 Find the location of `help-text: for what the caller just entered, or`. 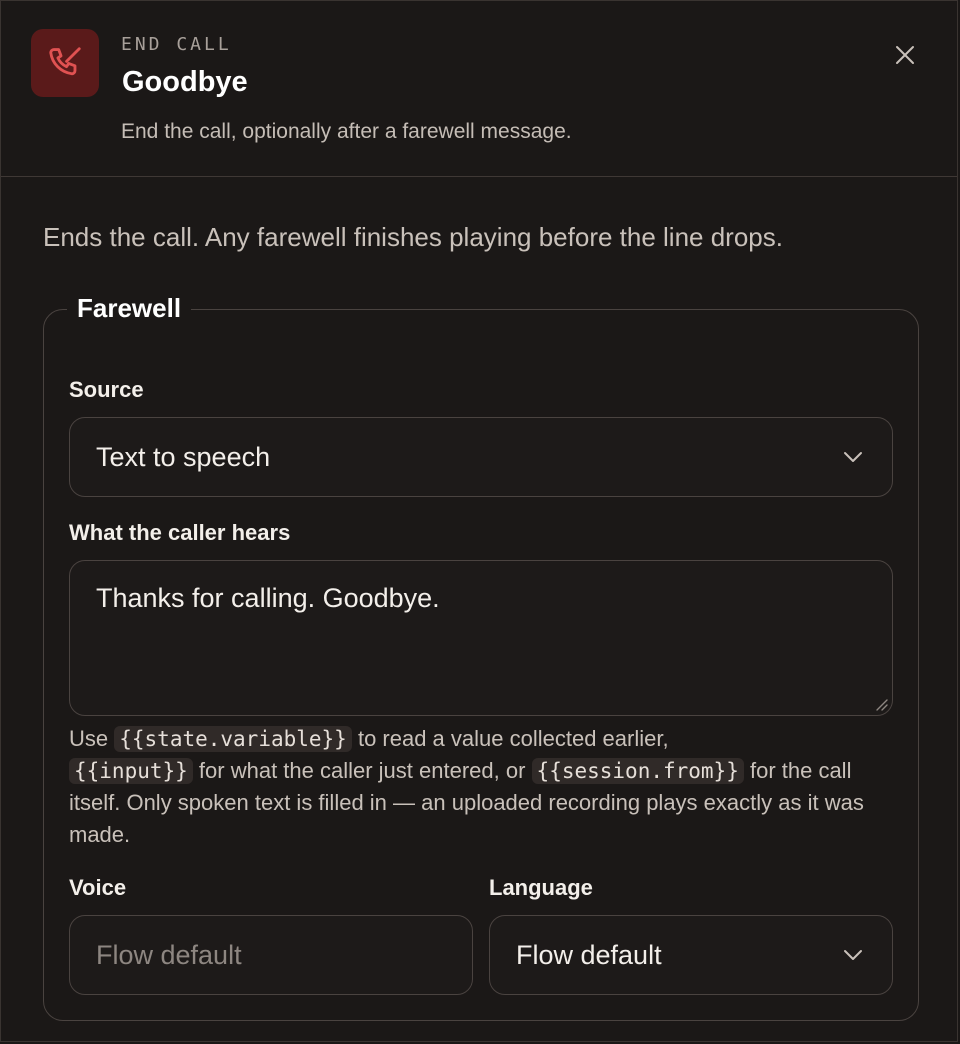

help-text: for what the caller just entered, or is located at coordinates (362, 770).